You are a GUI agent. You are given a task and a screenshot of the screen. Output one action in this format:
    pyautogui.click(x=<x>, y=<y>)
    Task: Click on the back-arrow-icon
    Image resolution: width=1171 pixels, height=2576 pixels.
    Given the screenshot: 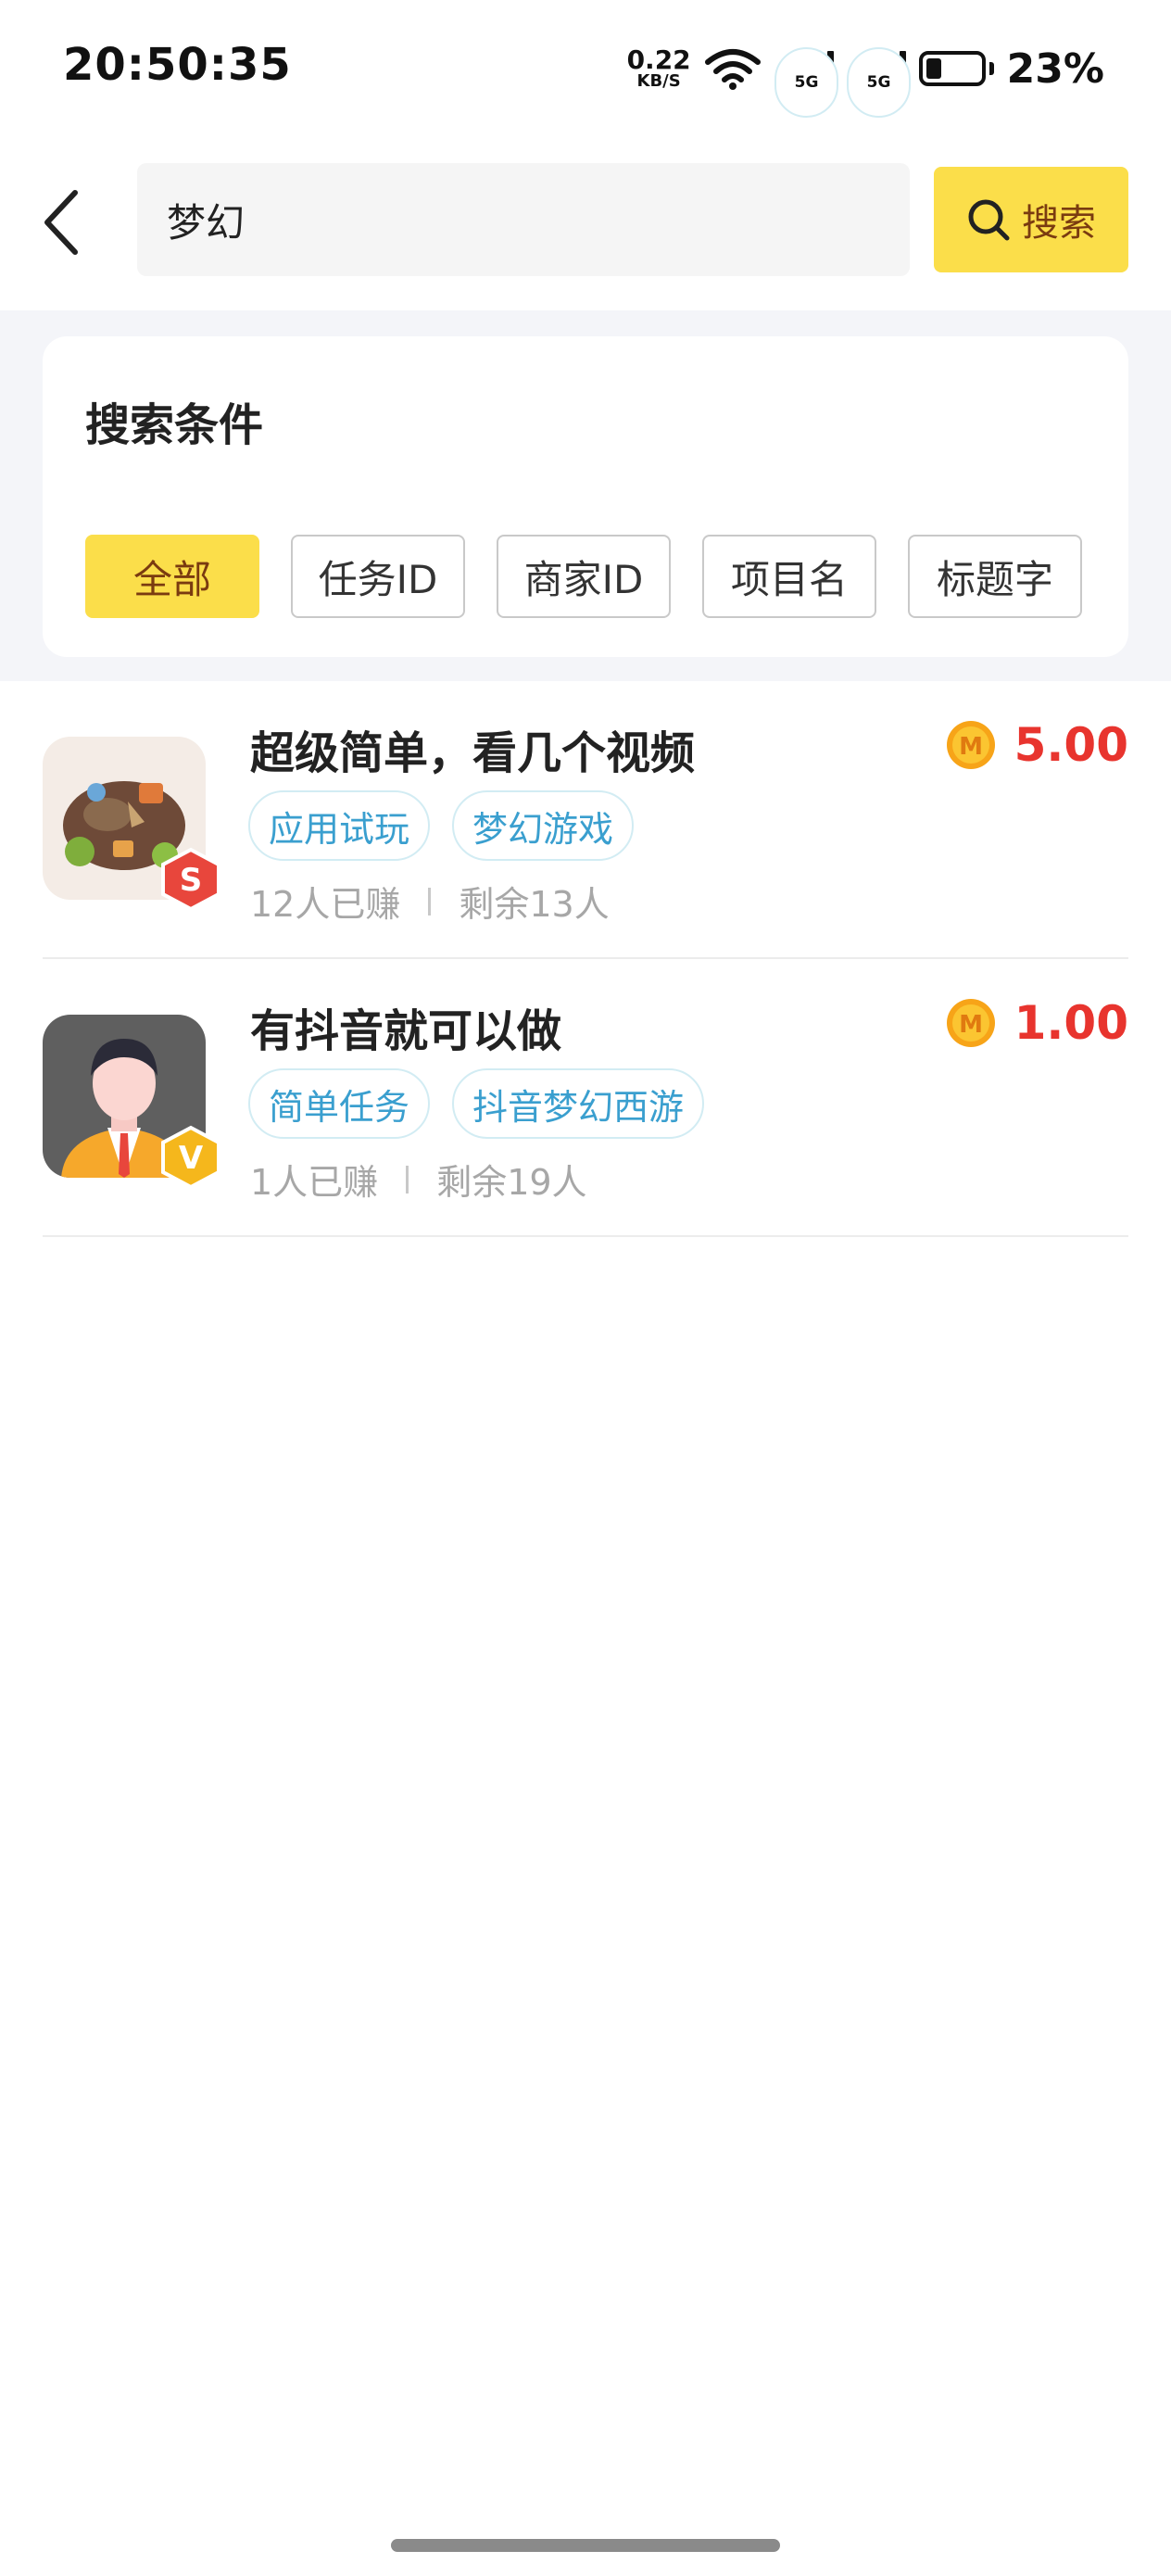 What is the action you would take?
    pyautogui.click(x=61, y=222)
    